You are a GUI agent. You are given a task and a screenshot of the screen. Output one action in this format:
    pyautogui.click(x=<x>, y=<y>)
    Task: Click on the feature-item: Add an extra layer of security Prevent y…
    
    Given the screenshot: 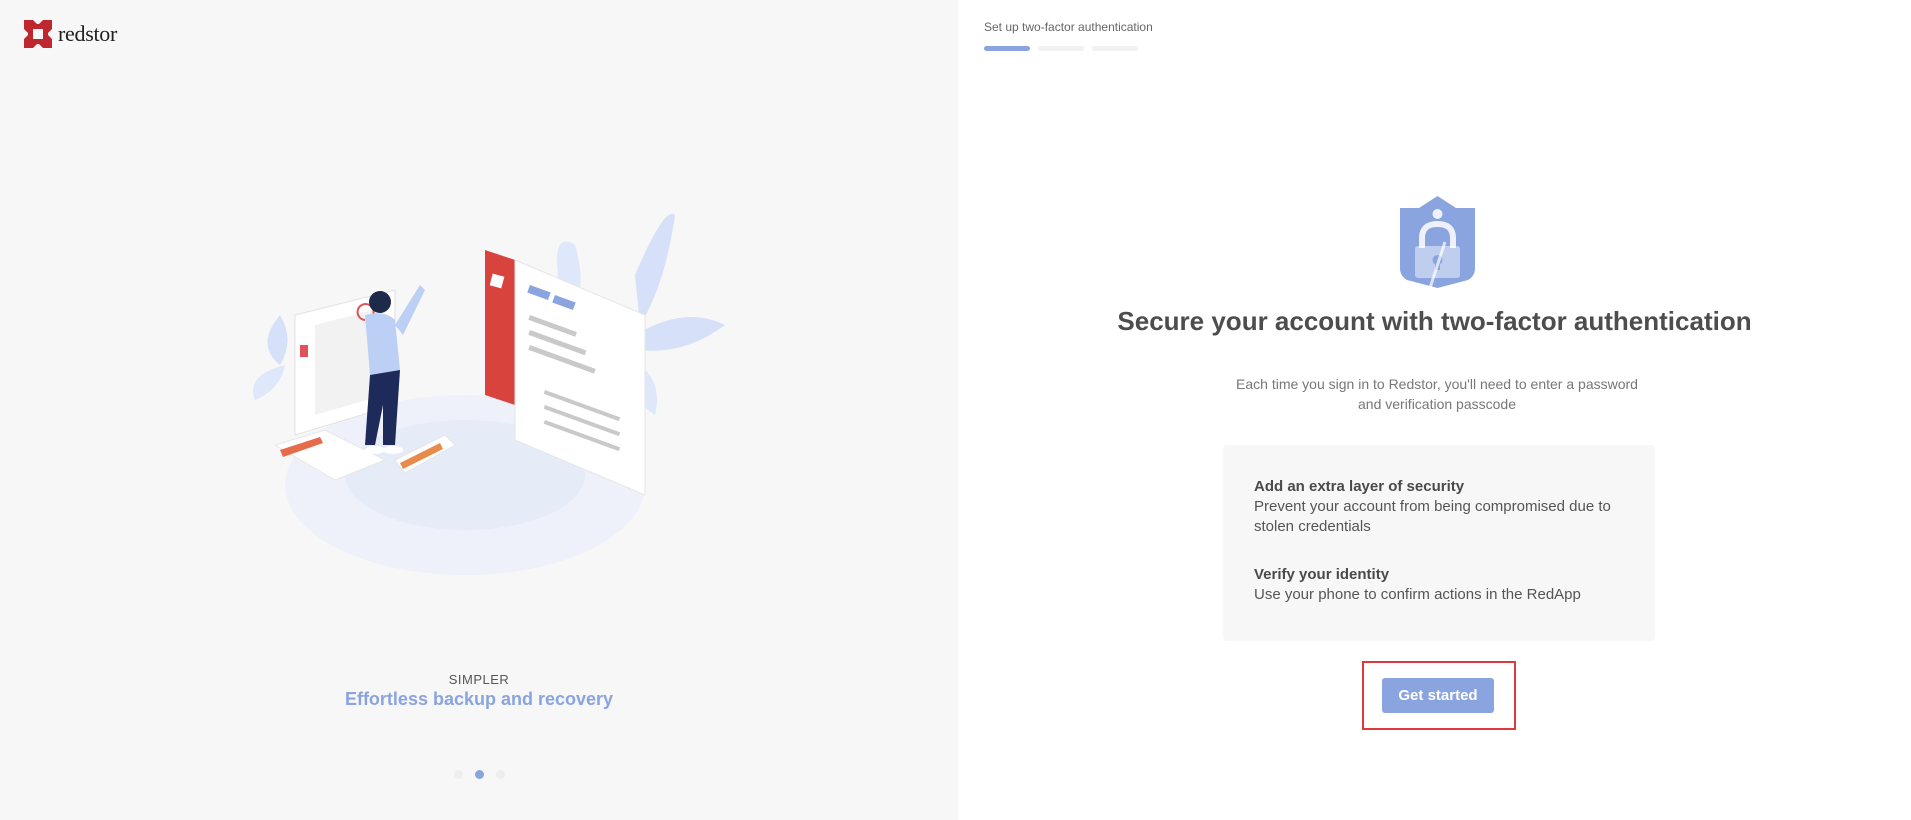 What is the action you would take?
    pyautogui.click(x=1439, y=507)
    